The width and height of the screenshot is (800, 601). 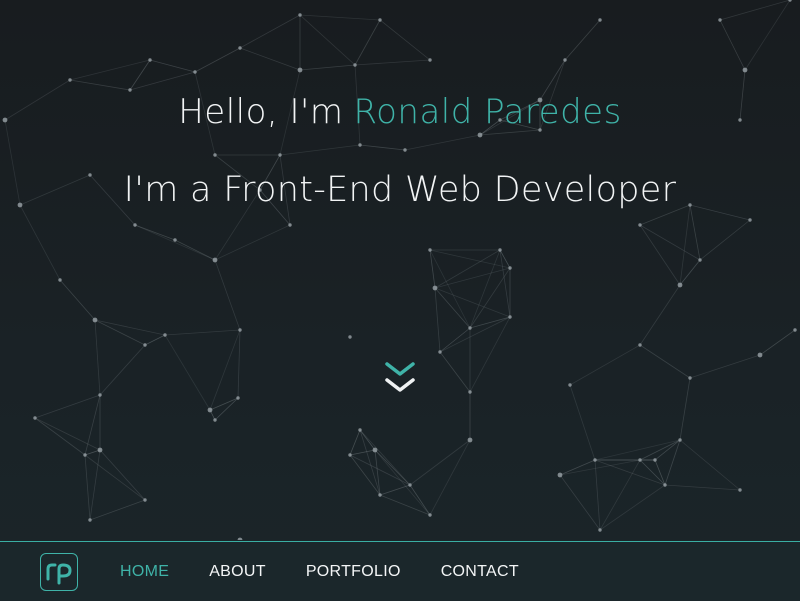 I want to click on hero-name: Ronald Paredes, so click(x=487, y=112).